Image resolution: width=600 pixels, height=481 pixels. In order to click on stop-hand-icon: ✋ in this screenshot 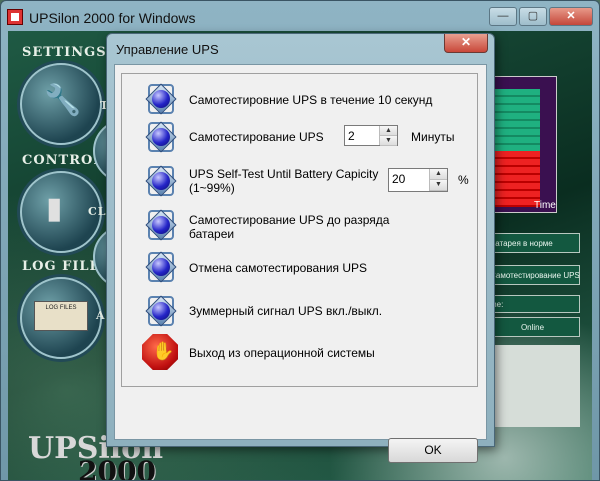, I will do `click(160, 352)`.